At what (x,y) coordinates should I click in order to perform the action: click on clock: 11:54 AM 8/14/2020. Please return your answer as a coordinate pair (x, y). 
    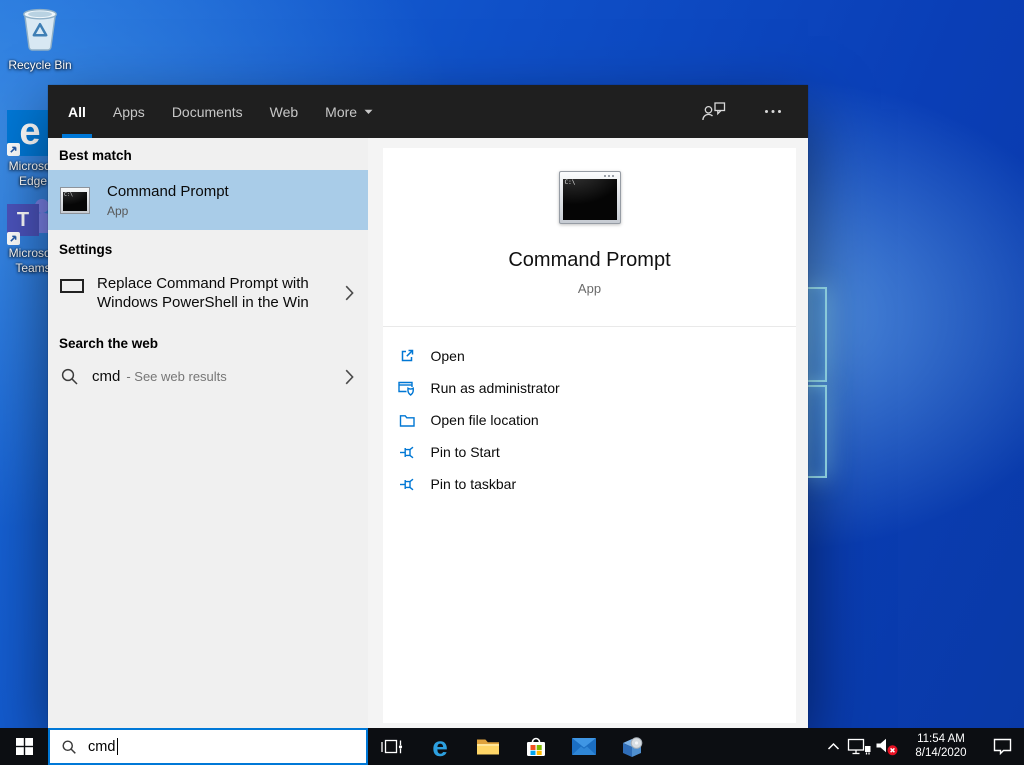
    Looking at the image, I should click on (941, 746).